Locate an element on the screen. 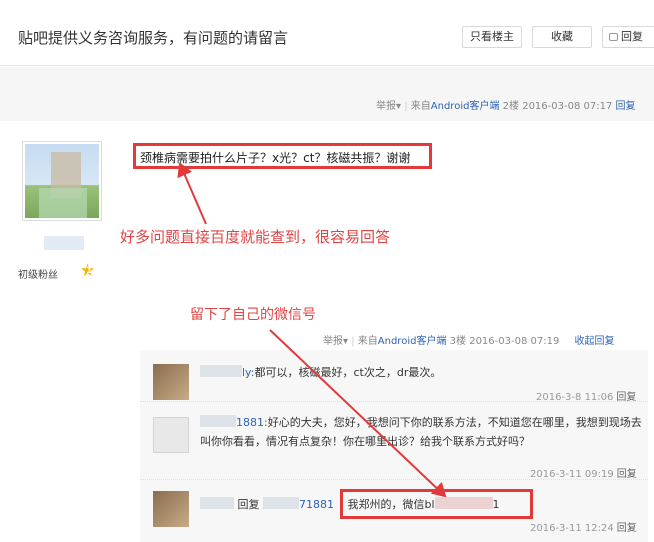 Image resolution: width=654 pixels, height=542 pixels. post-reply-link: 回复 is located at coordinates (626, 106).